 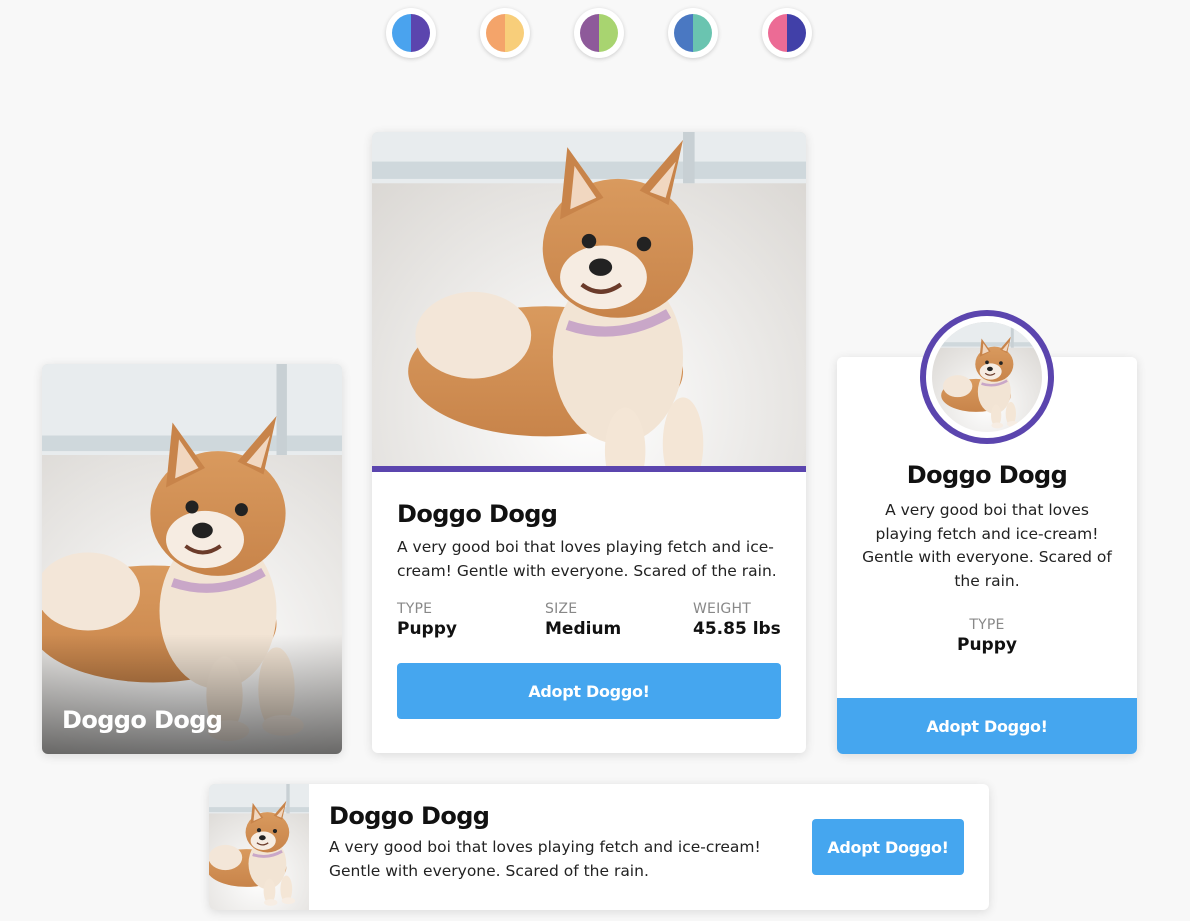 I want to click on avatar-gap, so click(x=987, y=377).